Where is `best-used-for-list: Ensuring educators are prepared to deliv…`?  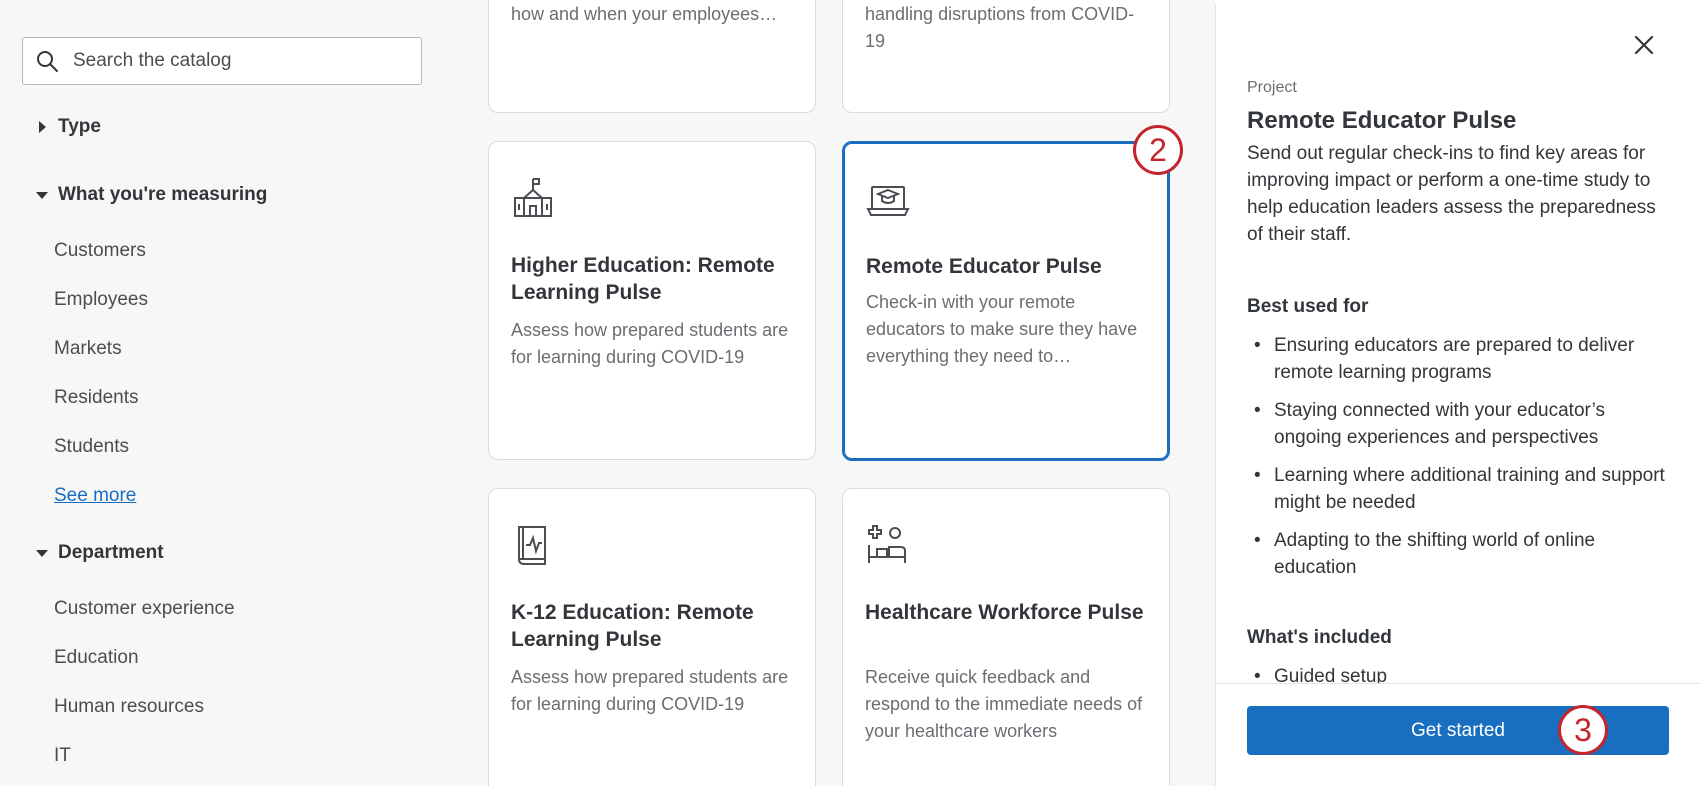
best-used-for-list: Ensuring educators are prepared to deliv… is located at coordinates (1457, 462).